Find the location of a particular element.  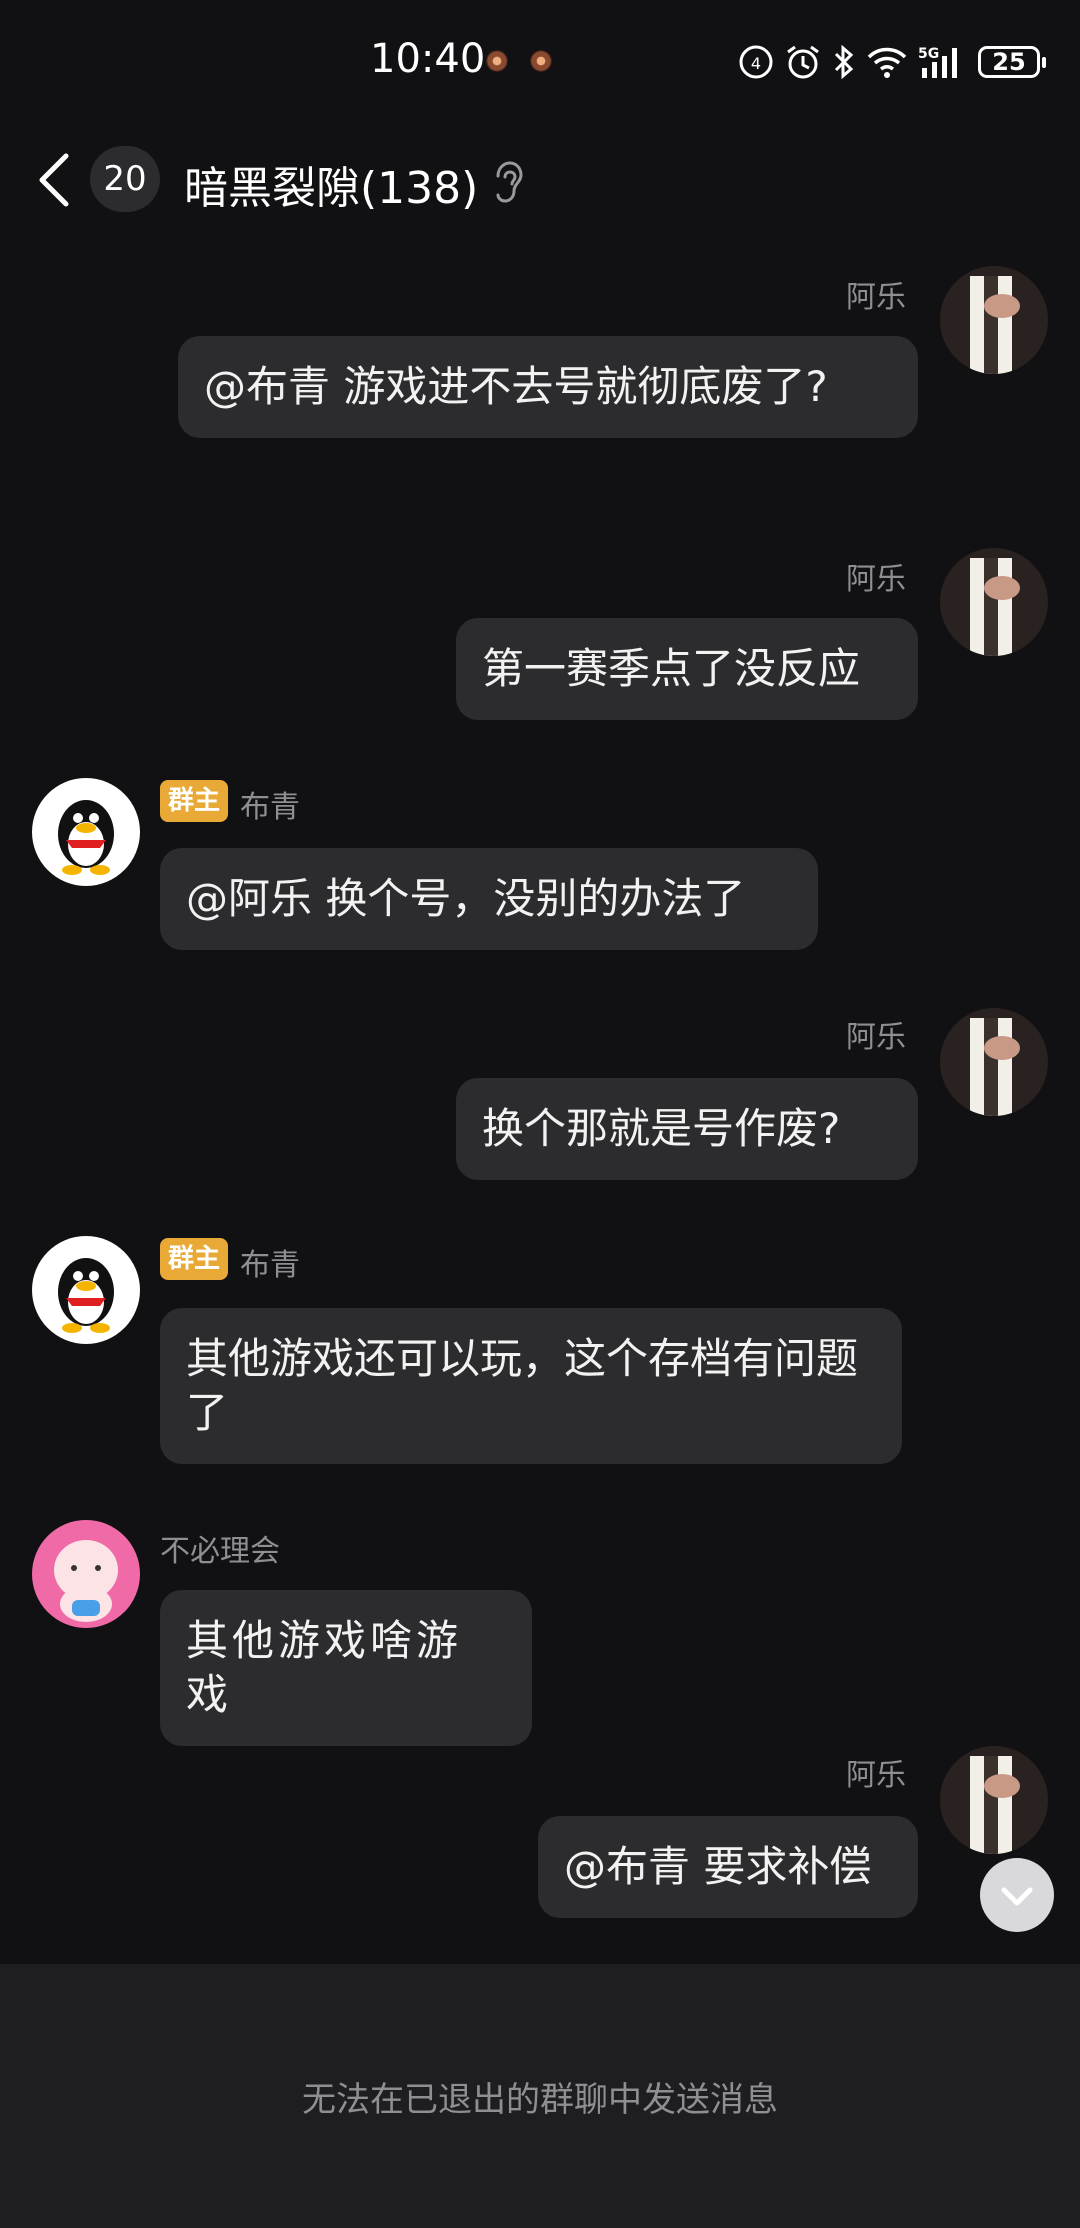

system-icons: 4 5G 25 is located at coordinates (892, 62).